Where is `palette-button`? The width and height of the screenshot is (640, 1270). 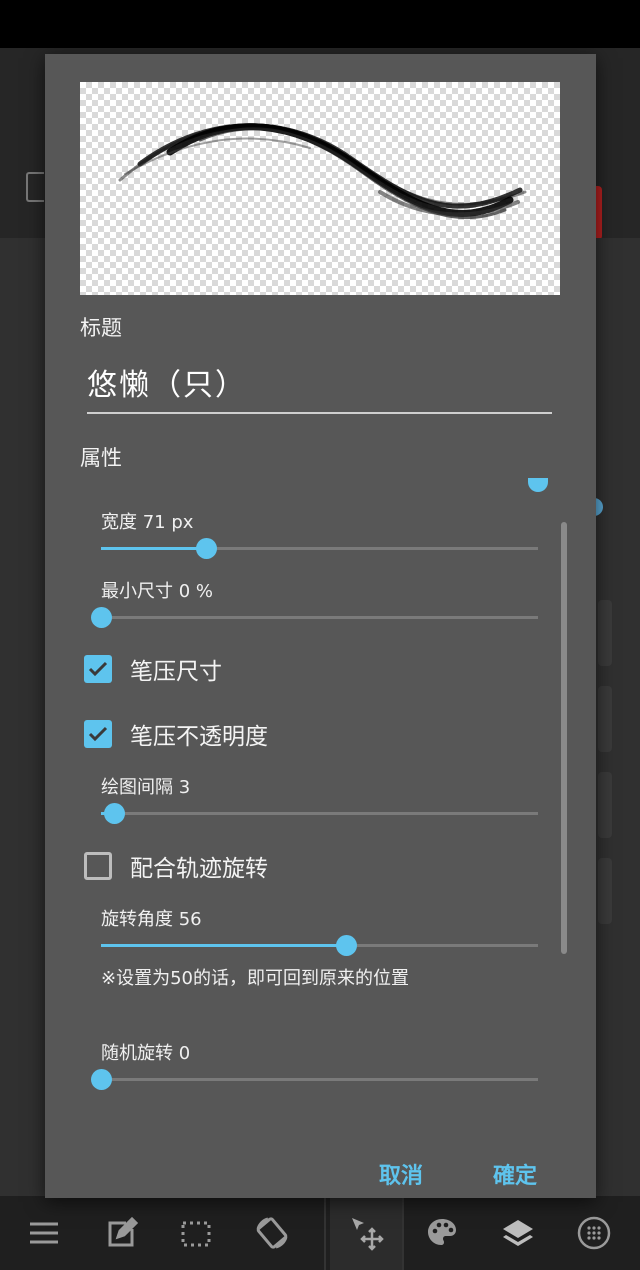 palette-button is located at coordinates (442, 1233).